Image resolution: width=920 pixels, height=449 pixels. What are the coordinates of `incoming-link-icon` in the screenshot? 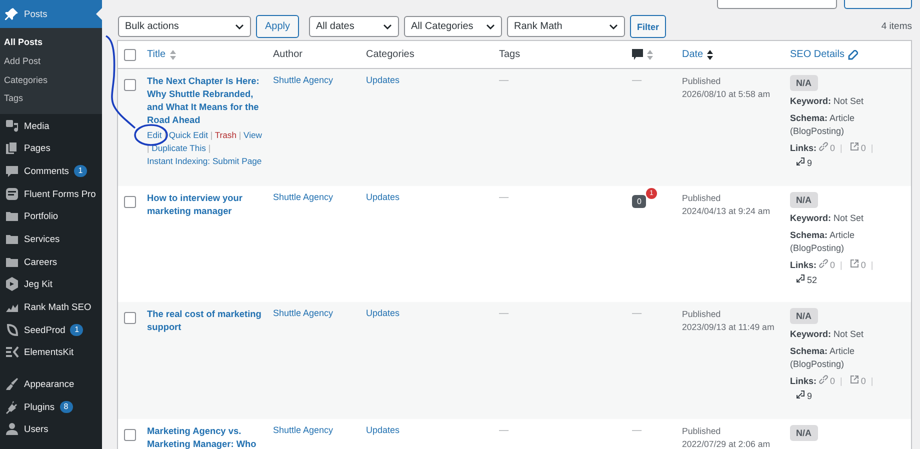 It's located at (800, 161).